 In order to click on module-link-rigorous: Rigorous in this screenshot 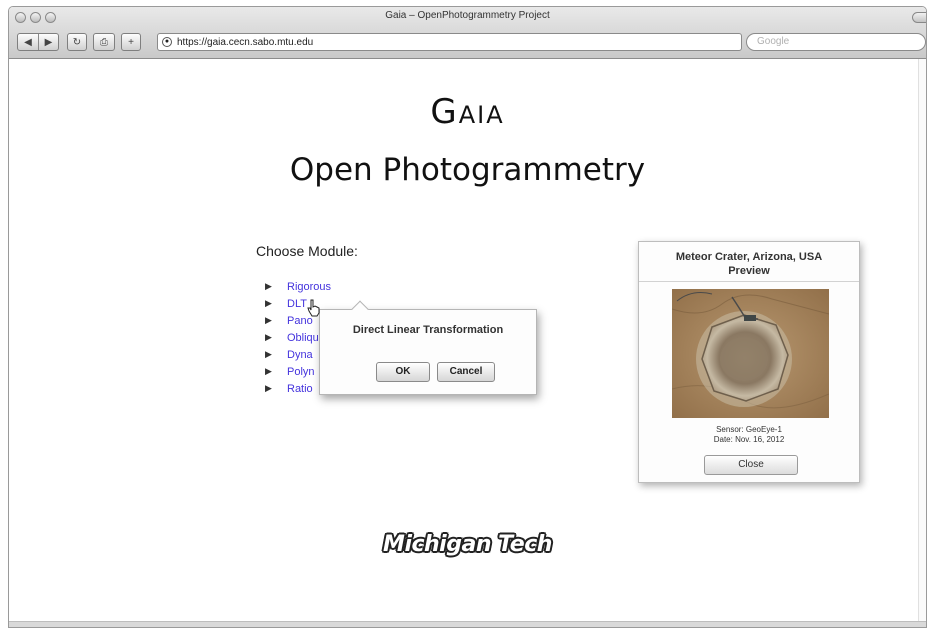, I will do `click(309, 287)`.